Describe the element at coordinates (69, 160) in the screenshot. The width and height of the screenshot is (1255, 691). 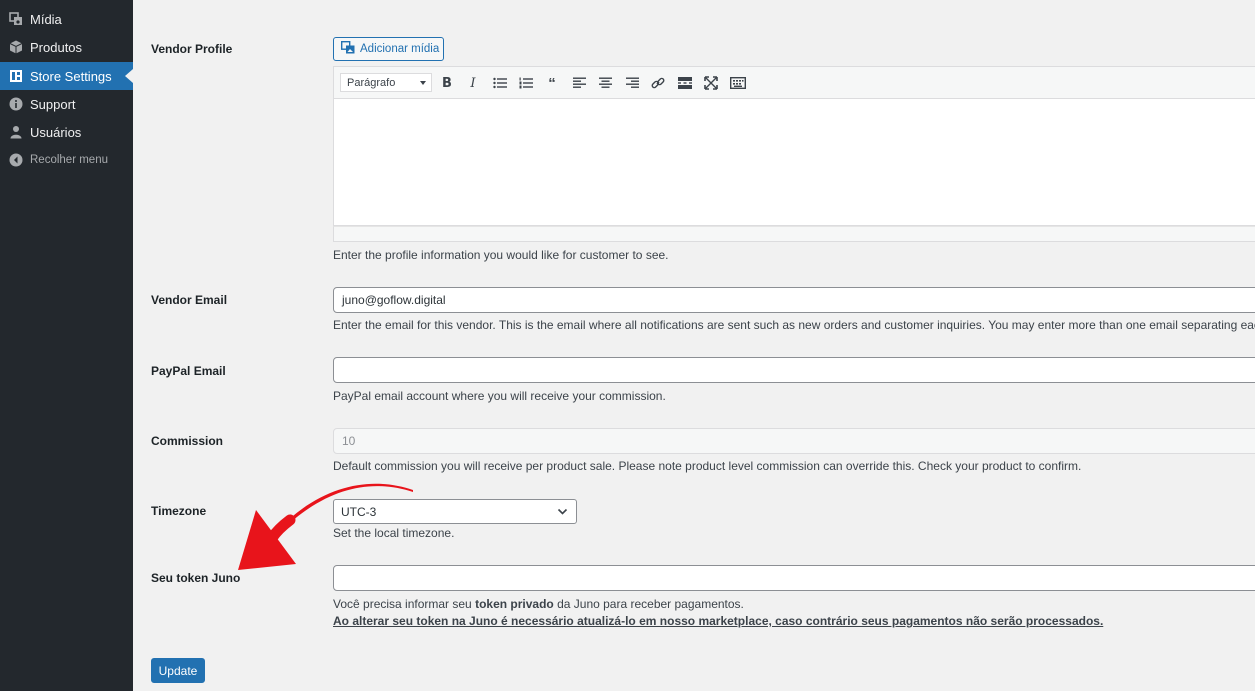
I see `collapse-menu-label: Recolher menu` at that location.